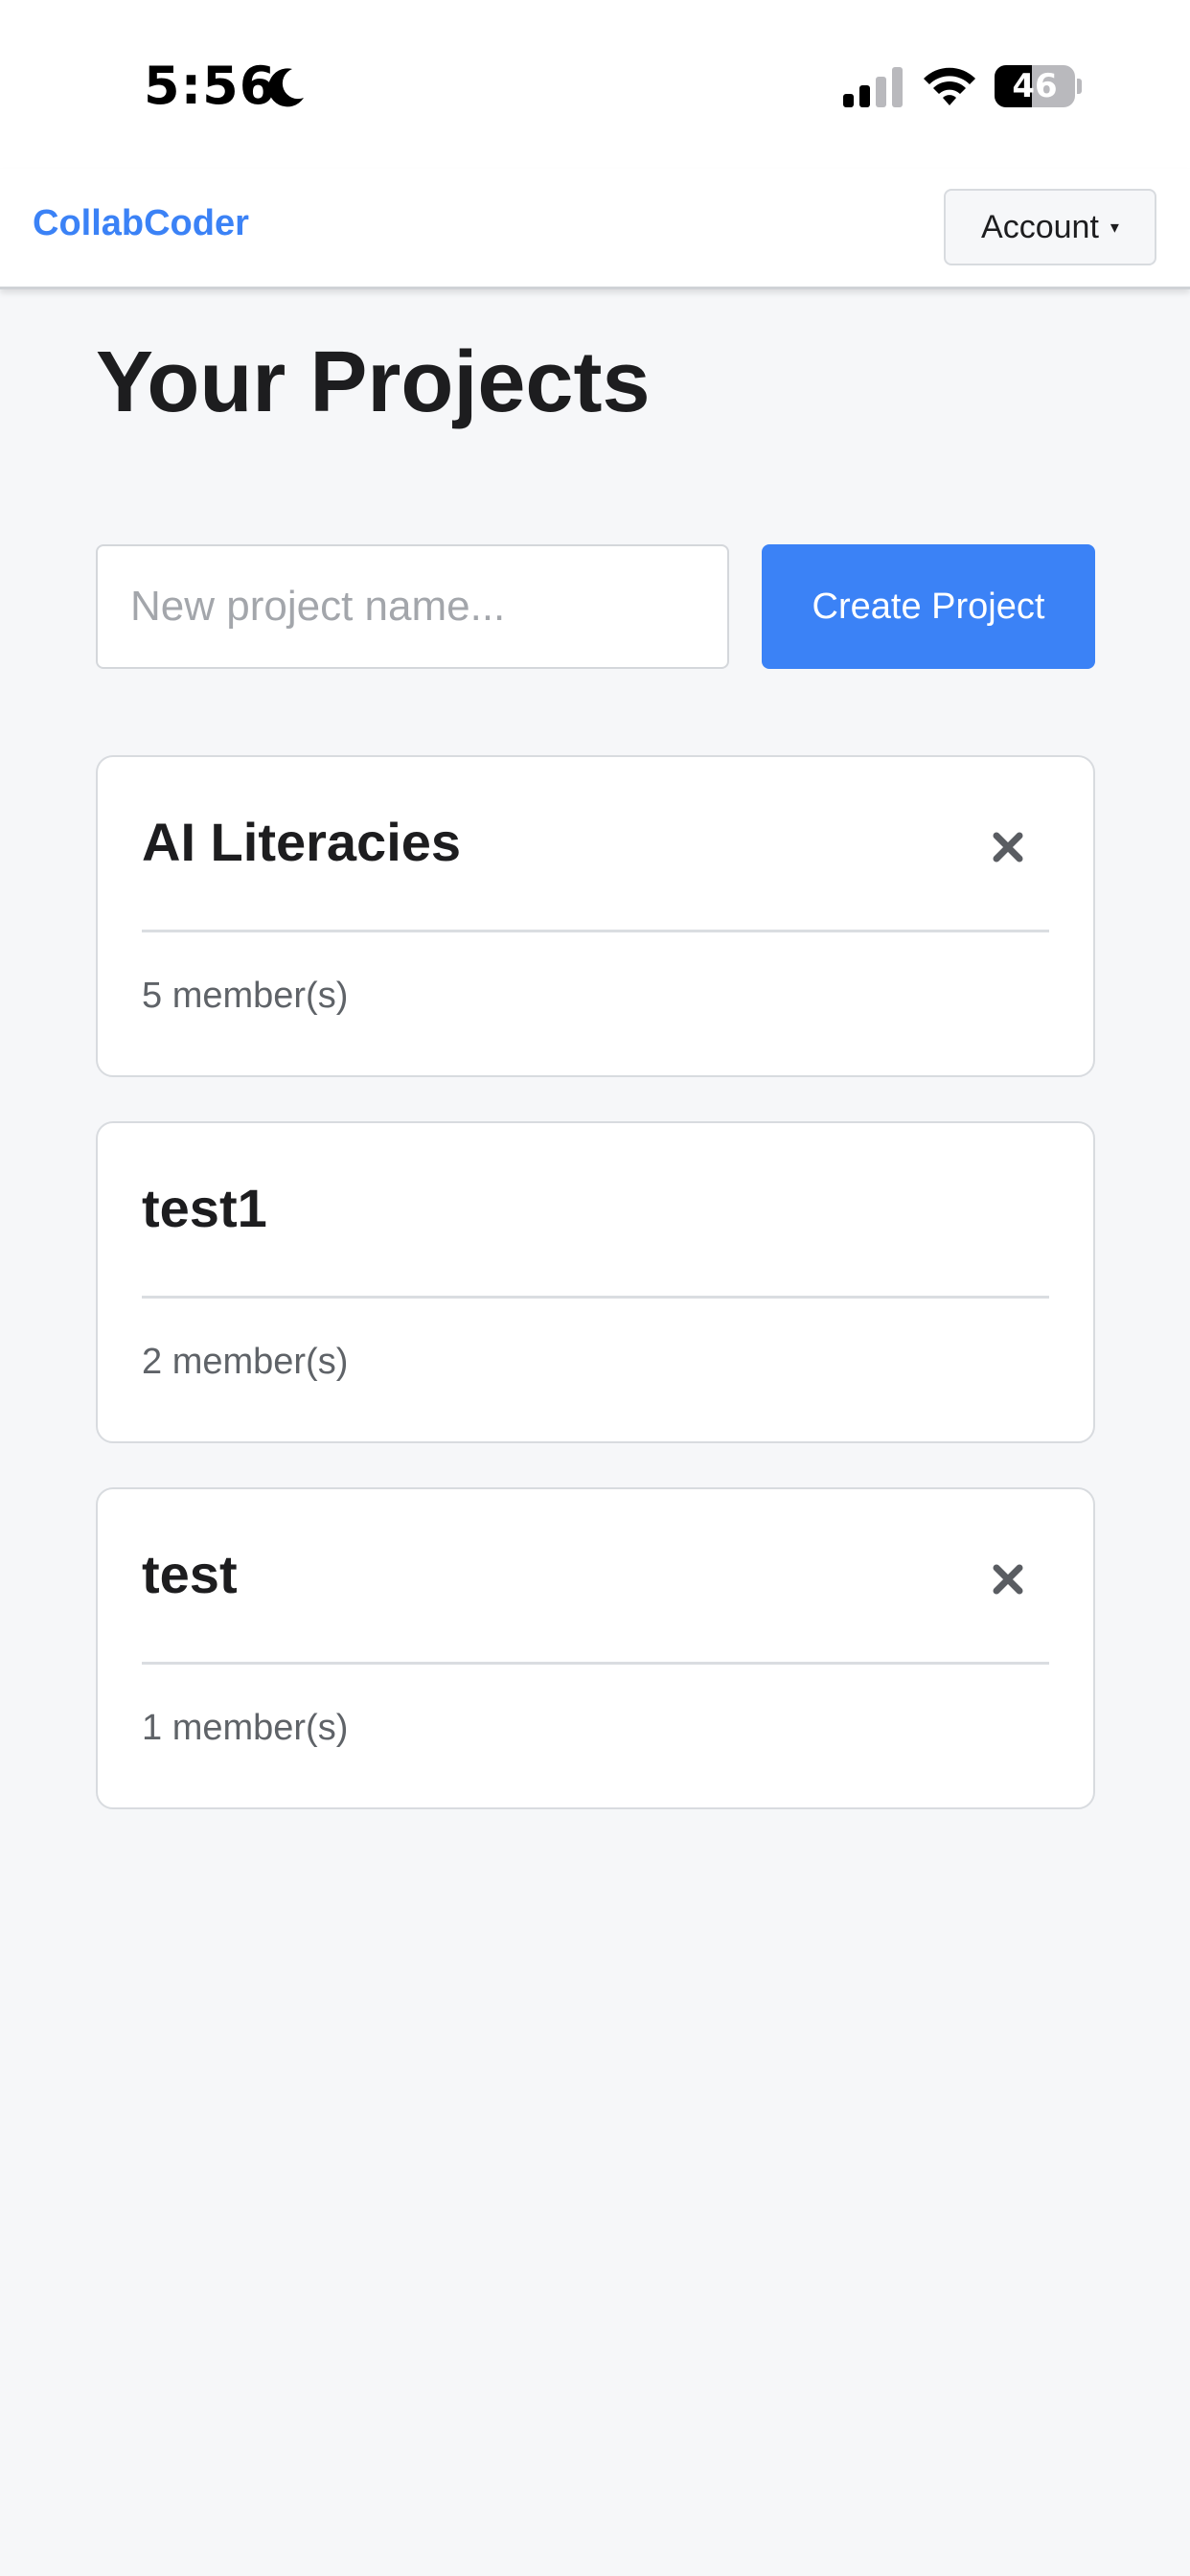 The height and width of the screenshot is (2576, 1190). What do you see at coordinates (205, 1208) in the screenshot?
I see `project-name: test1` at bounding box center [205, 1208].